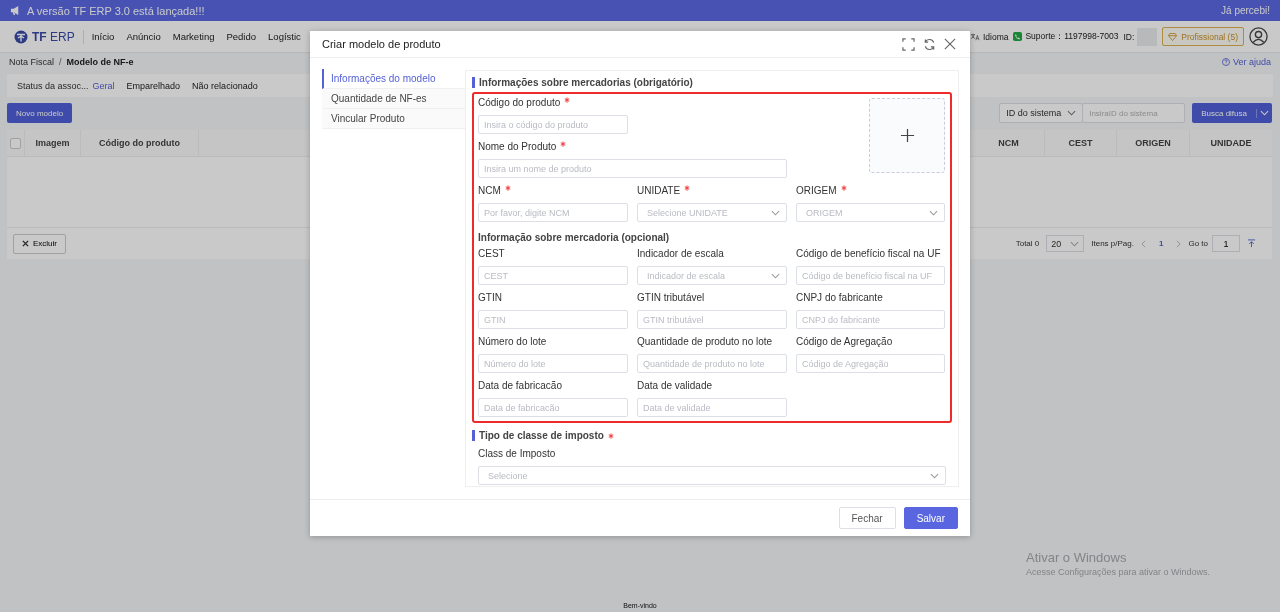  Describe the element at coordinates (712, 407) in the screenshot. I see `input-field: Data de validade` at that location.